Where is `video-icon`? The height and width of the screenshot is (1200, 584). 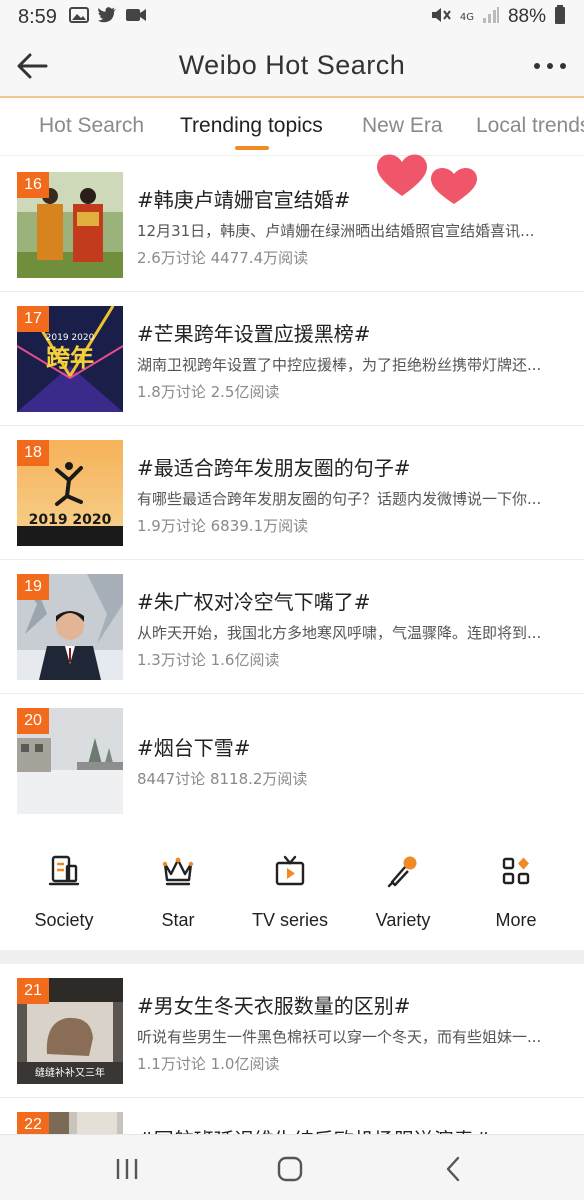 video-icon is located at coordinates (136, 17).